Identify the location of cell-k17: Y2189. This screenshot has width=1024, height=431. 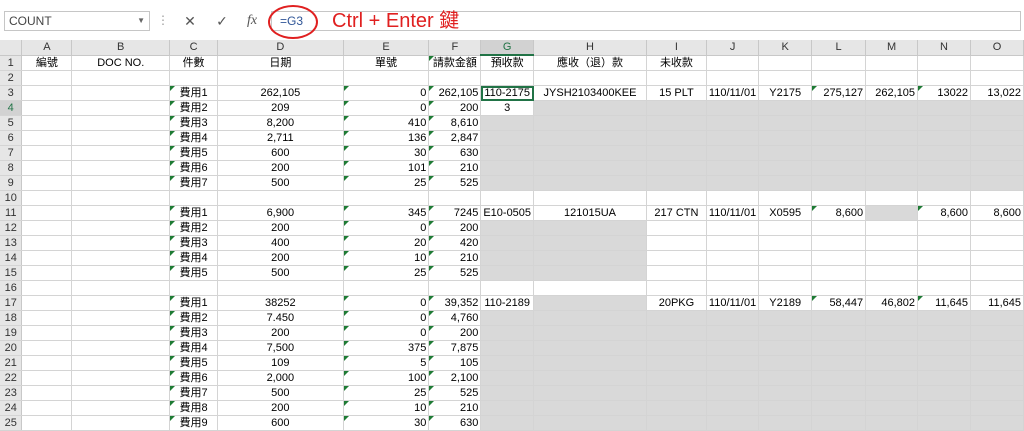
(785, 303).